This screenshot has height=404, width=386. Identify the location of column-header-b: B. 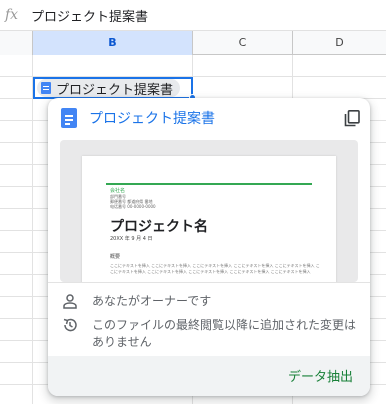
(113, 43).